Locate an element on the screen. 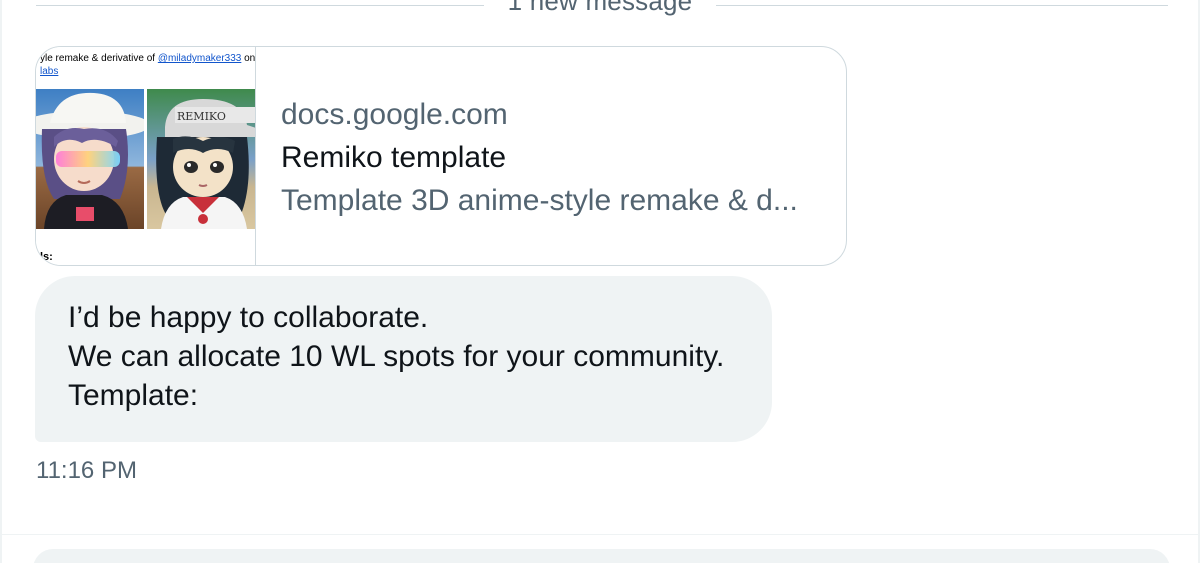  svg-text: REMIKO is located at coordinates (201, 116).